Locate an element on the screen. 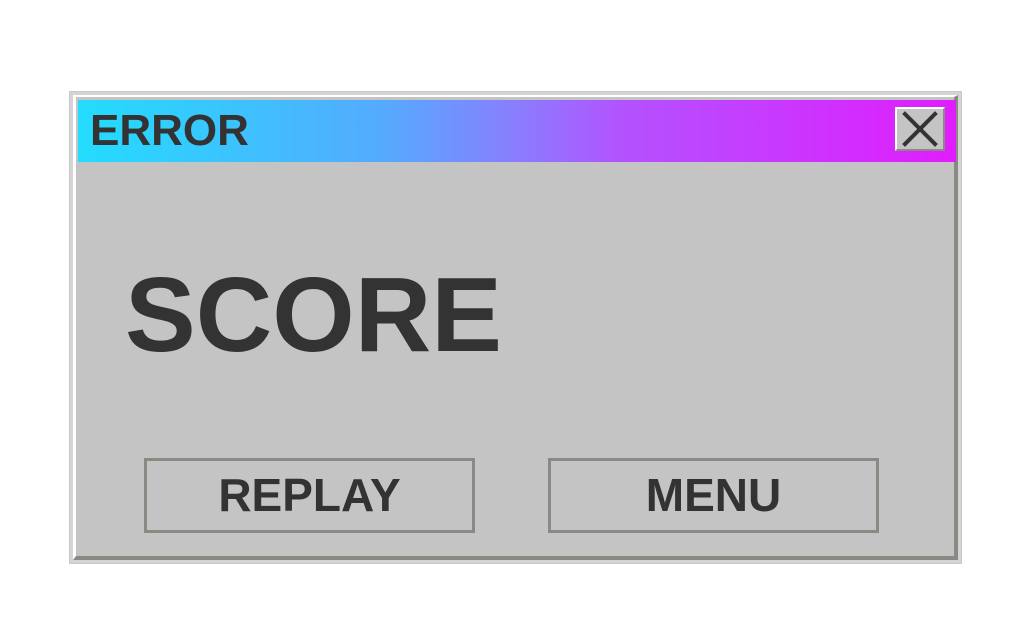 The image size is (1024, 636). dialog-title: ERROR is located at coordinates (169, 130).